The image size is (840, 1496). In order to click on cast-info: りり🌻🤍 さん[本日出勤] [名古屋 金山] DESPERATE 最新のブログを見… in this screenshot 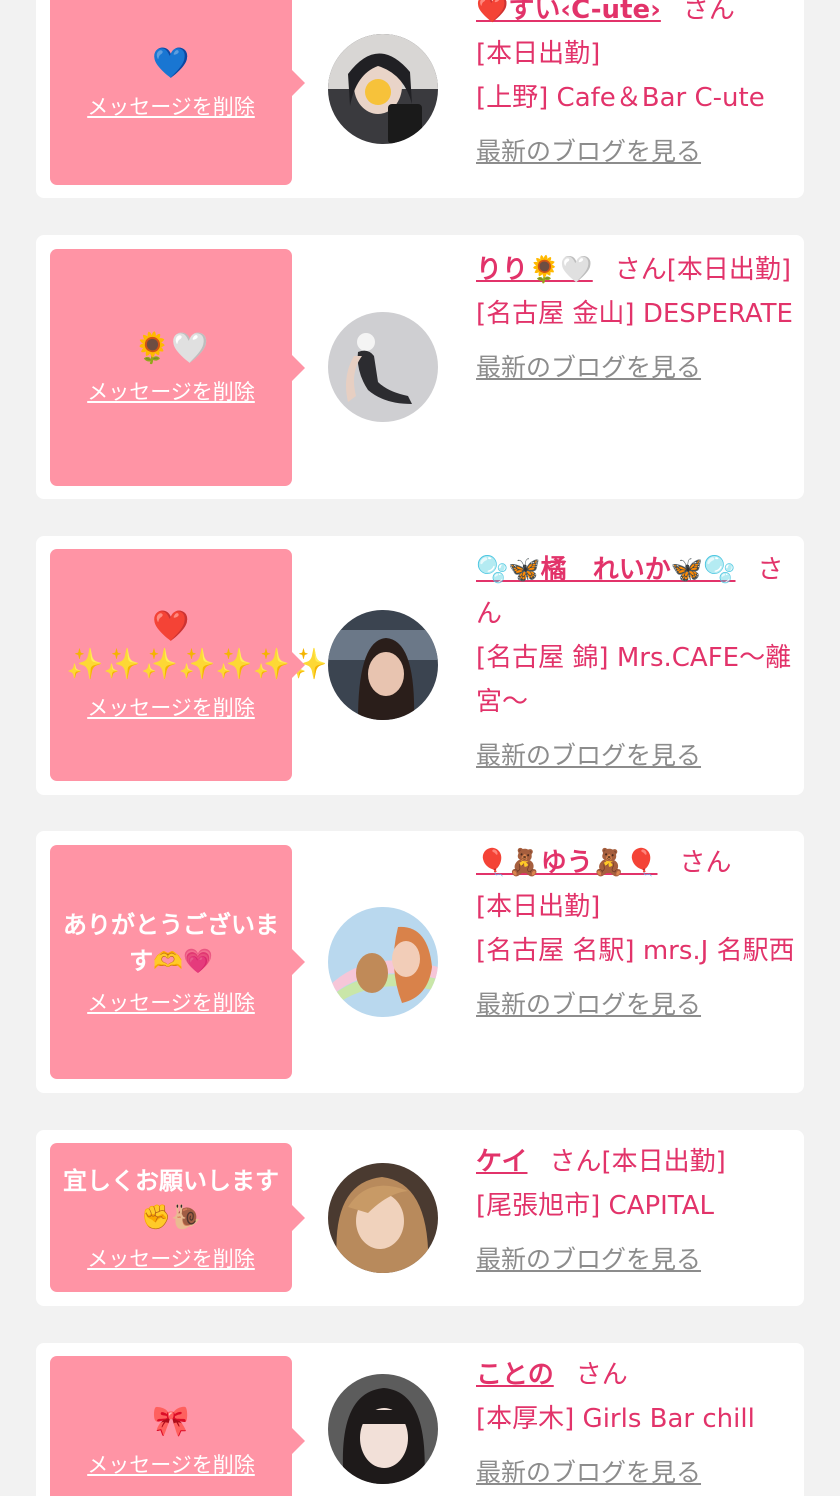, I will do `click(636, 319)`.